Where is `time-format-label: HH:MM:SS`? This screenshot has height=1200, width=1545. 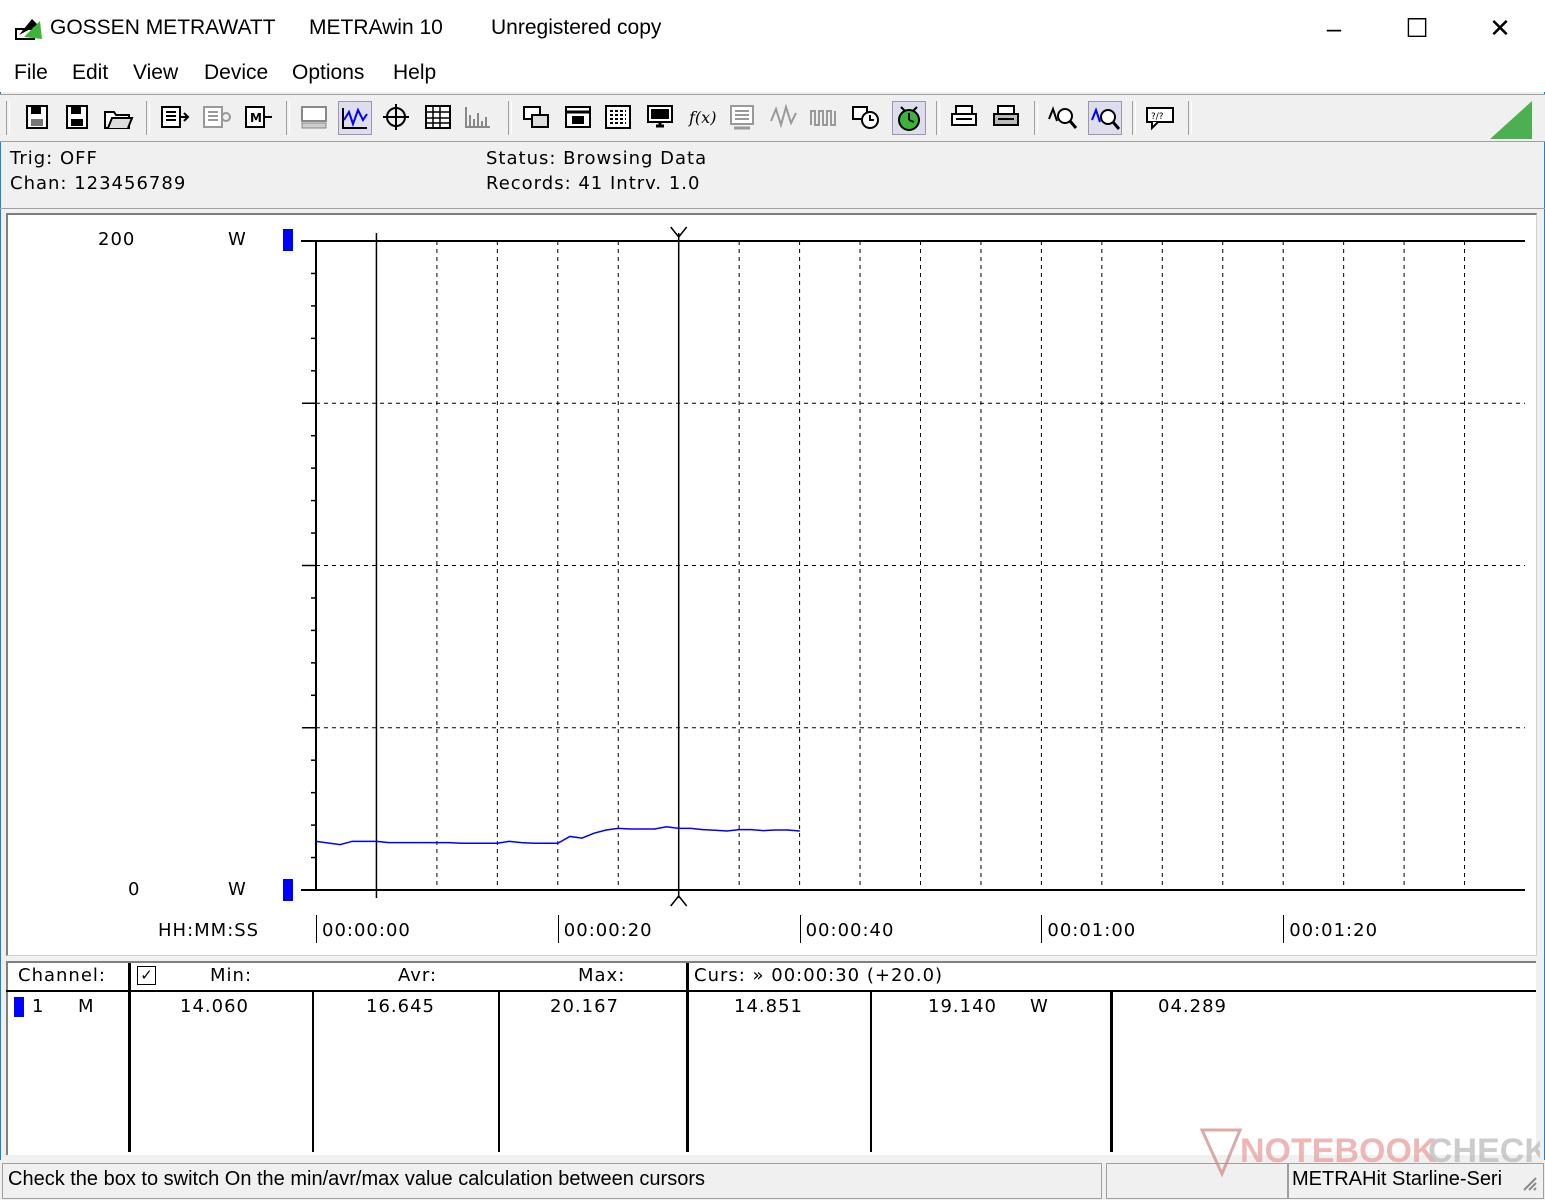 time-format-label: HH:MM:SS is located at coordinates (209, 930).